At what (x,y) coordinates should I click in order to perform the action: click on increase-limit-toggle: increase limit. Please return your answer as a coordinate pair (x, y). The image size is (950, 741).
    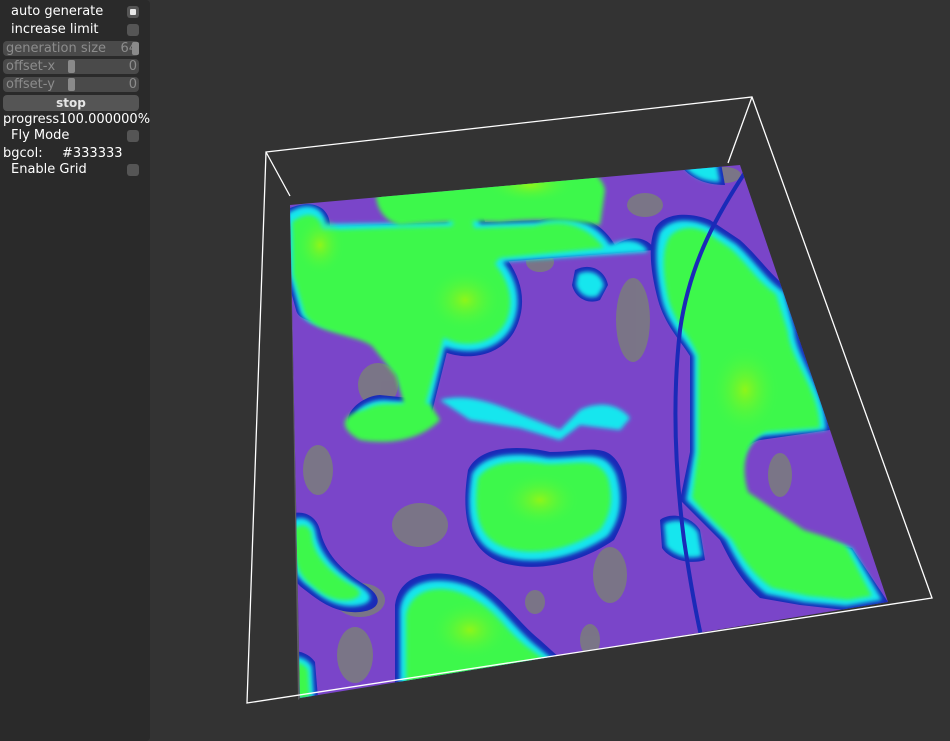
    Looking at the image, I should click on (72, 30).